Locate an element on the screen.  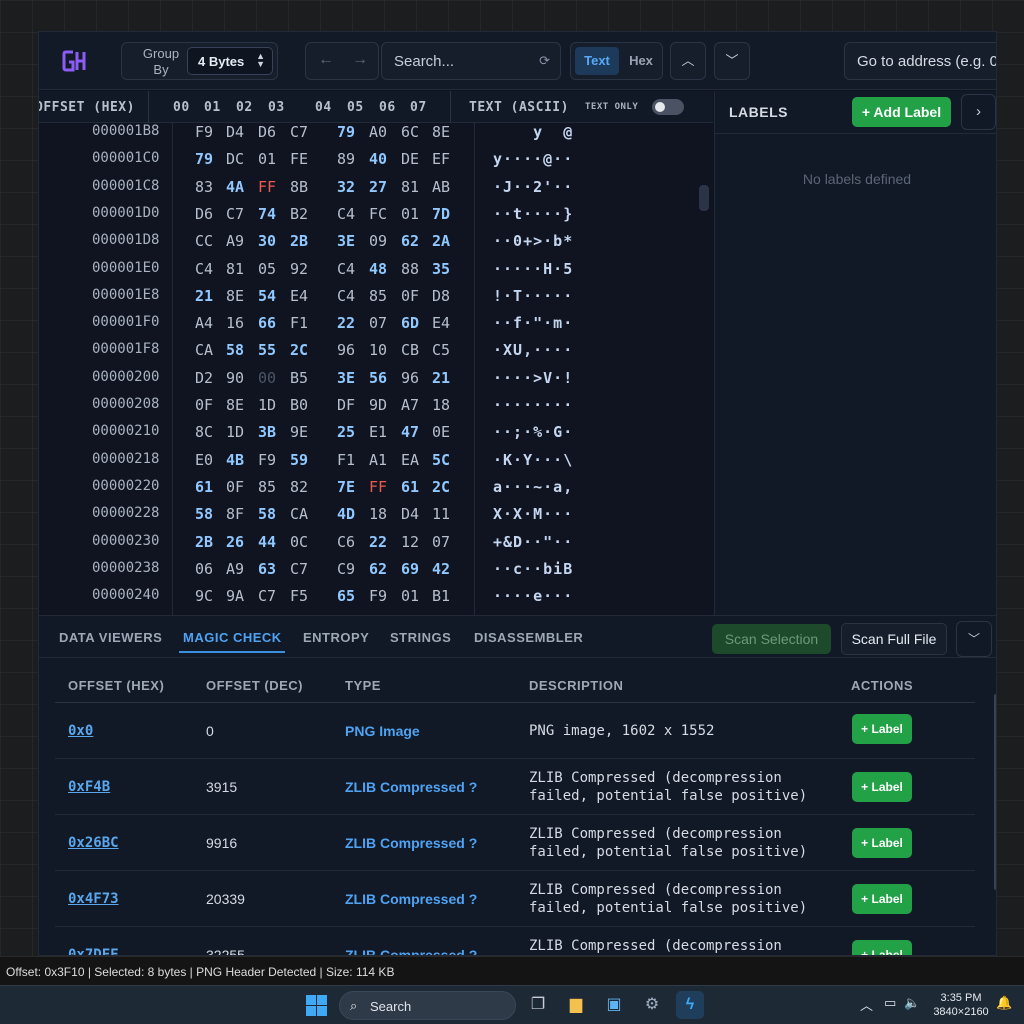
hex-byte: B5 is located at coordinates (299, 378).